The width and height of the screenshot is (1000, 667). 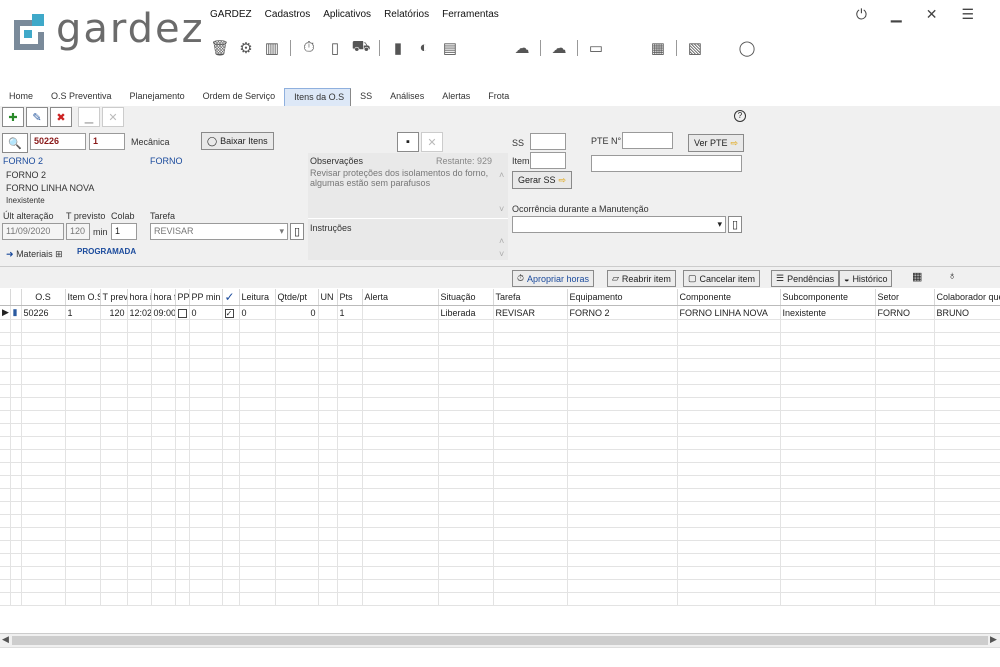 I want to click on pte-description-field, so click(x=666, y=163).